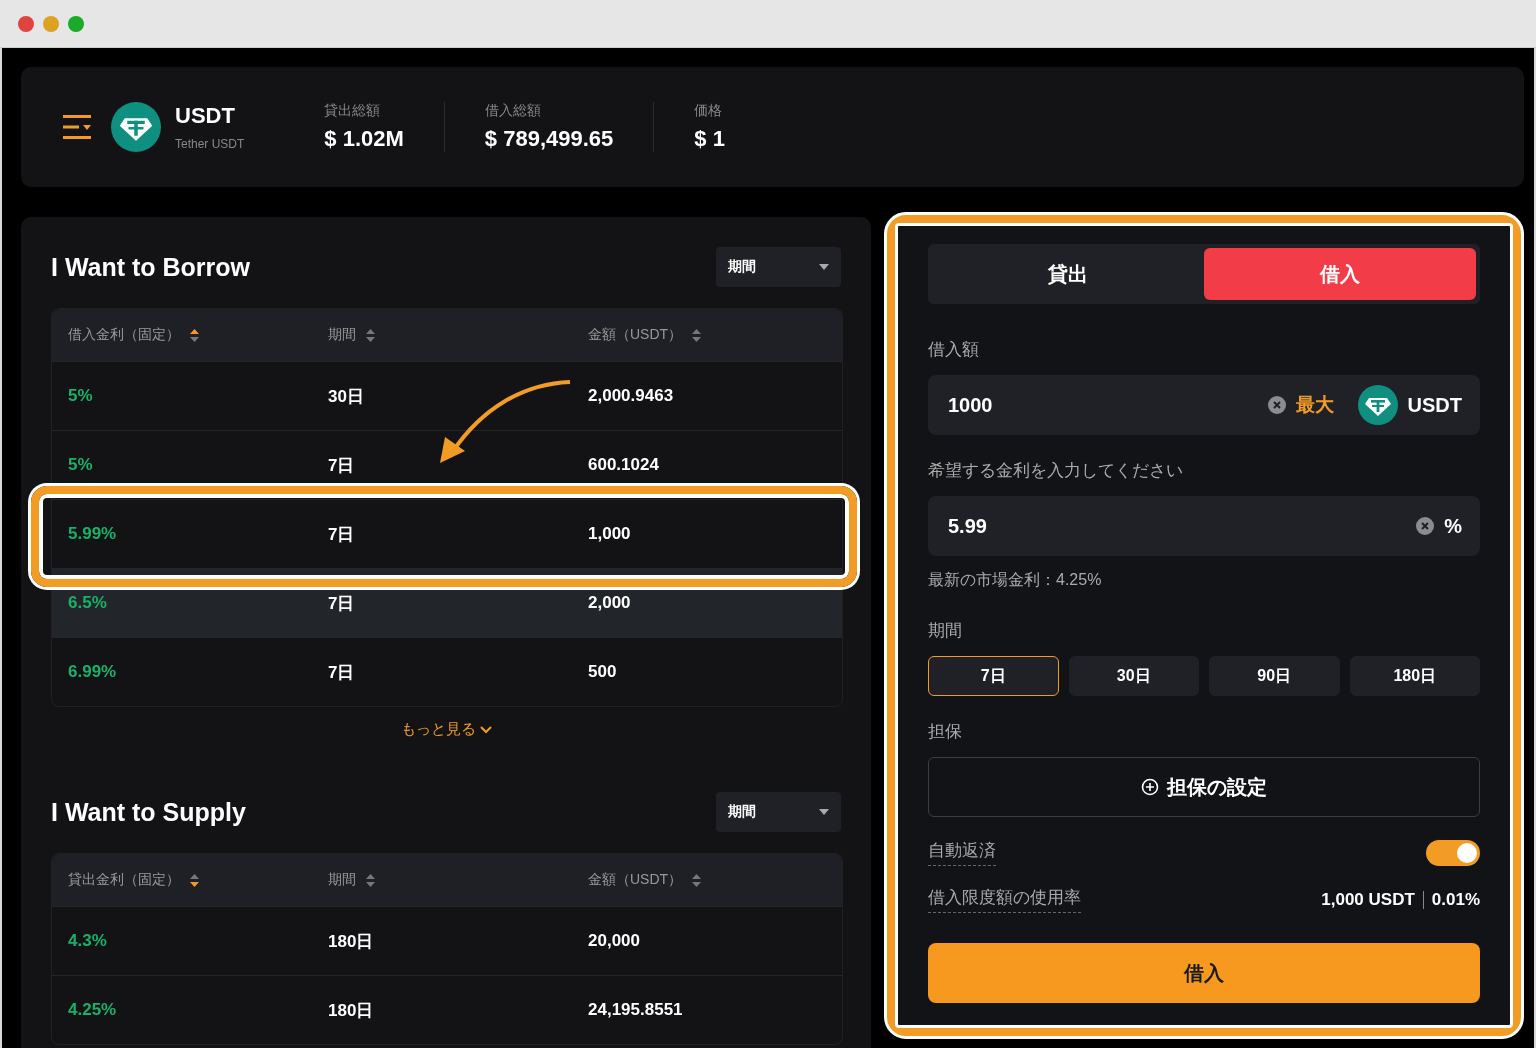  I want to click on section-title: I Want to Borrow, so click(151, 267).